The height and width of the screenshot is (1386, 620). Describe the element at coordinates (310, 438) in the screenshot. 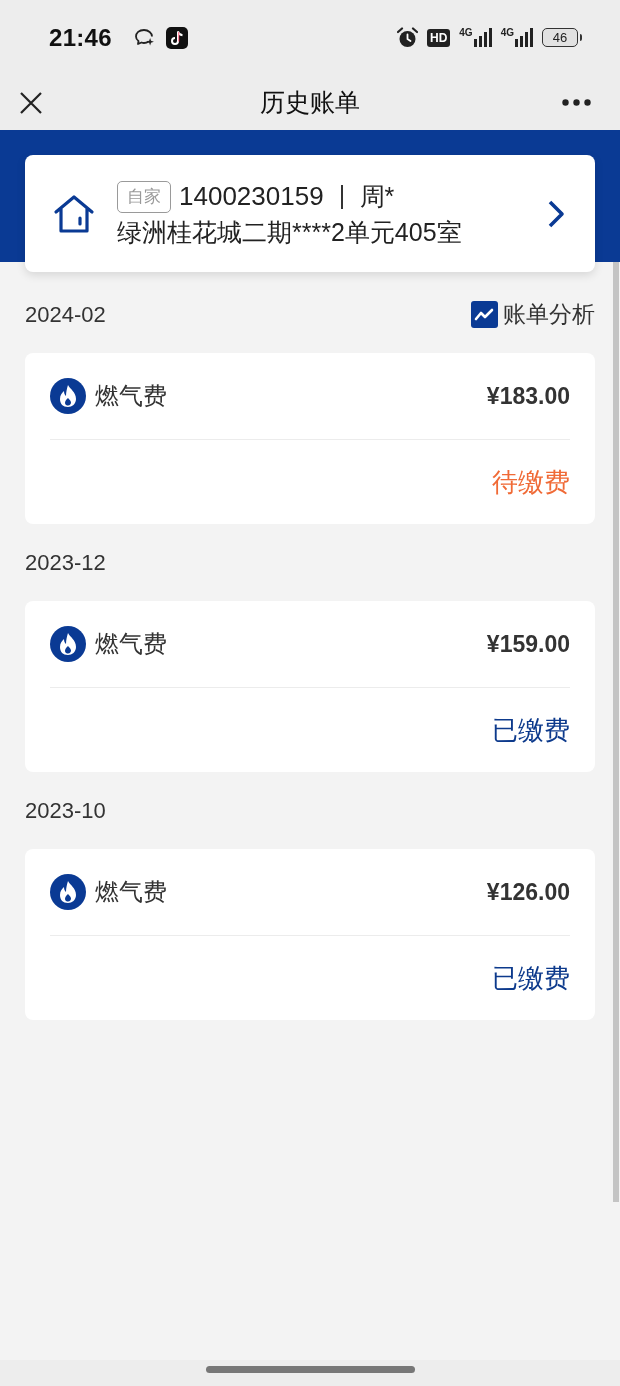

I see `bill-card: 燃气费 ¥183.00 待缴费` at that location.